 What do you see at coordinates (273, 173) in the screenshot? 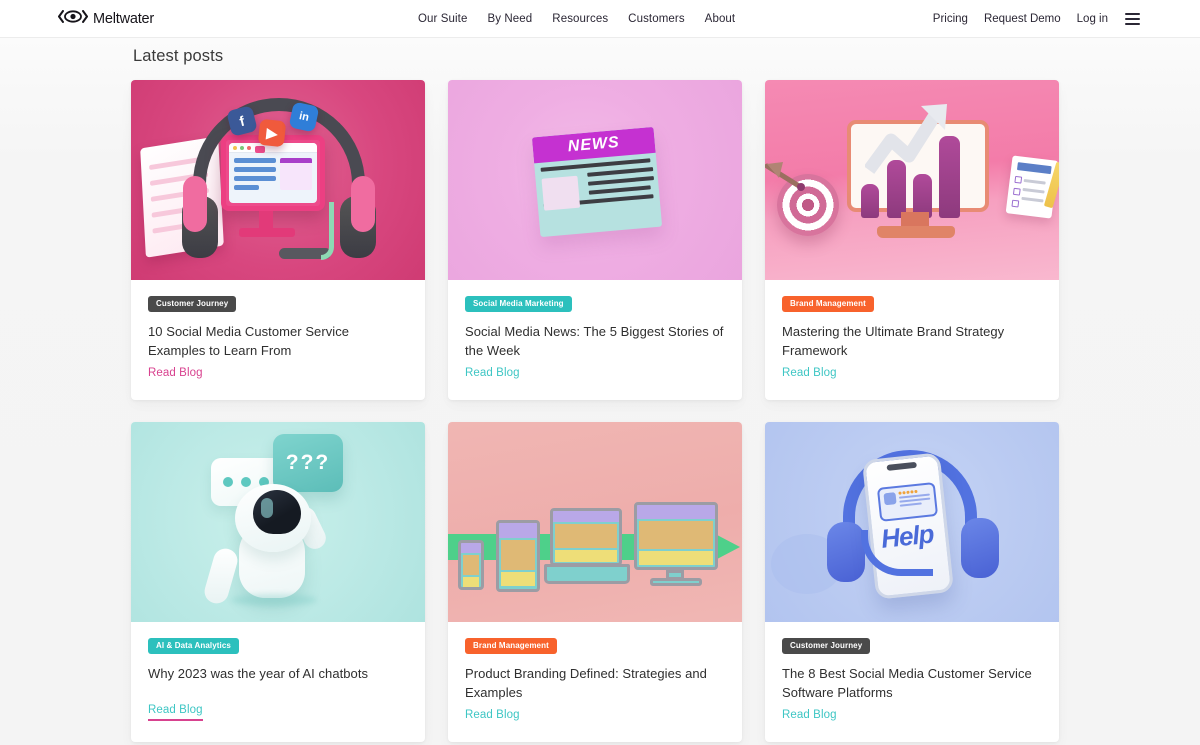
I see `decorative-monitor` at bounding box center [273, 173].